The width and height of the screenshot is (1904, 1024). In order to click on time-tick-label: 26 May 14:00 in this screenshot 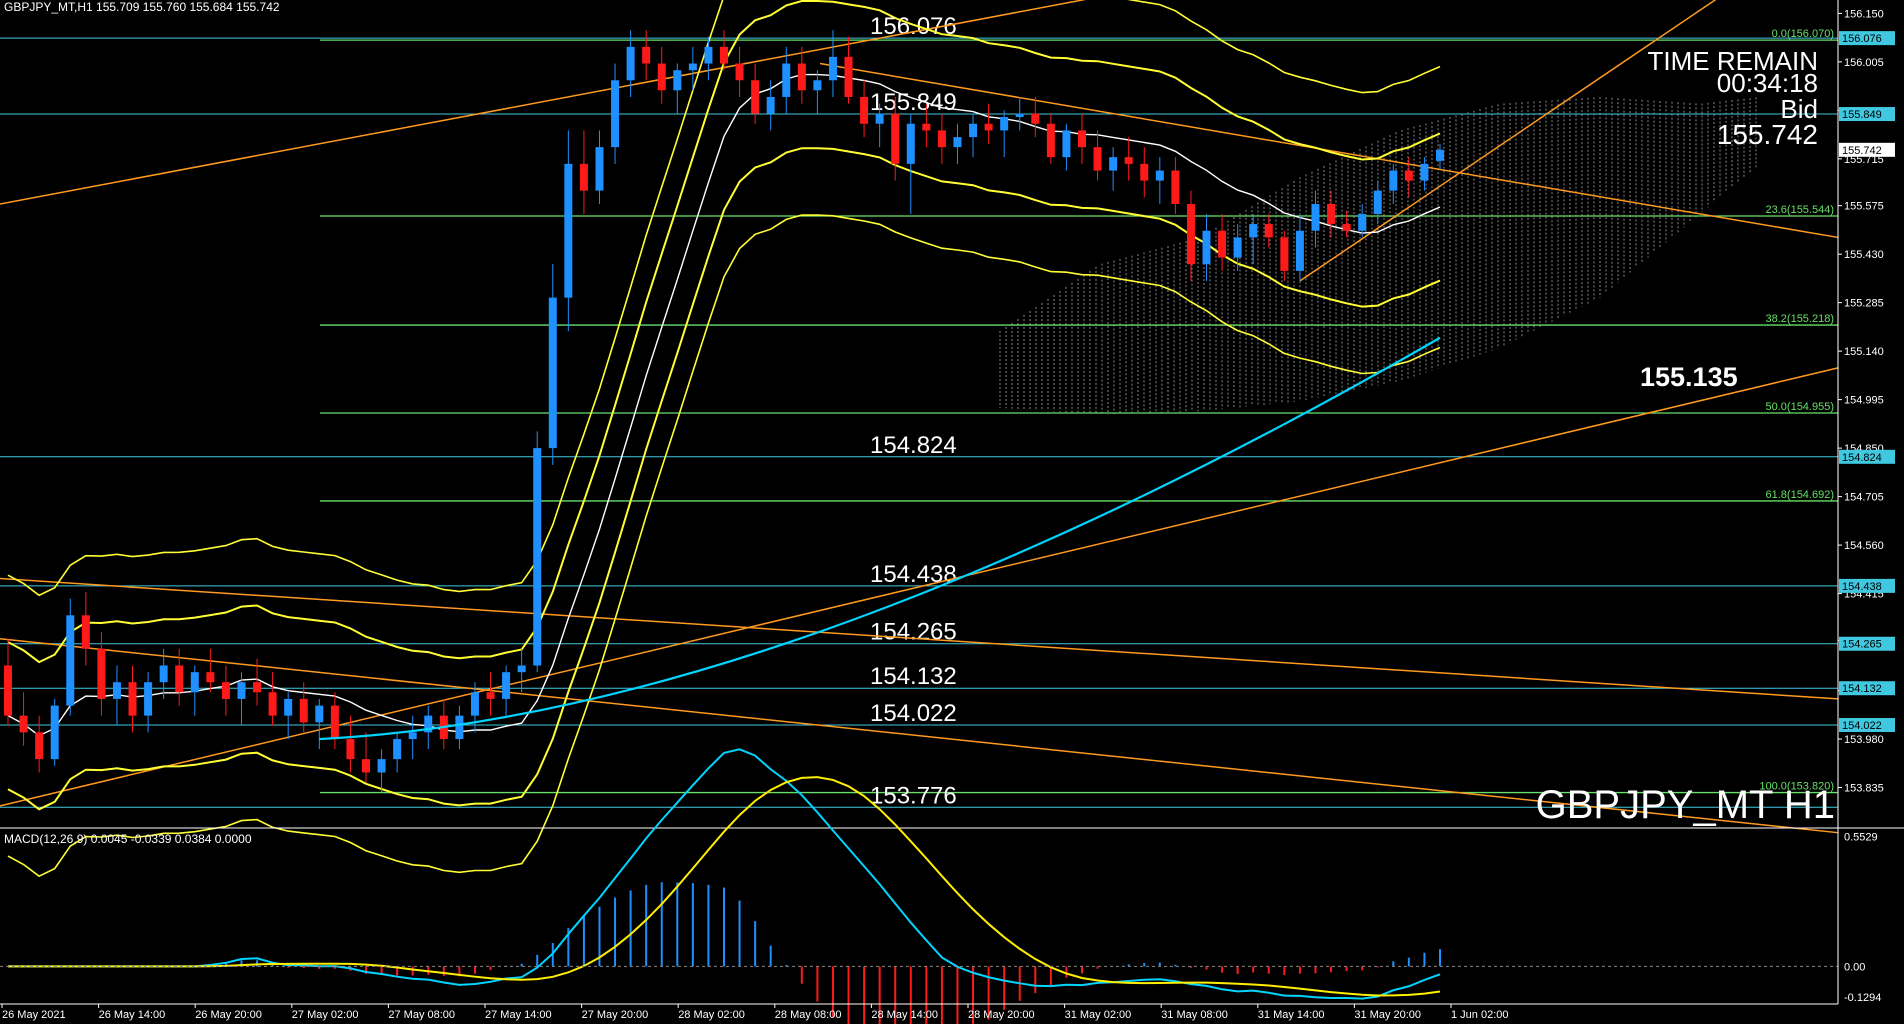, I will do `click(132, 1015)`.